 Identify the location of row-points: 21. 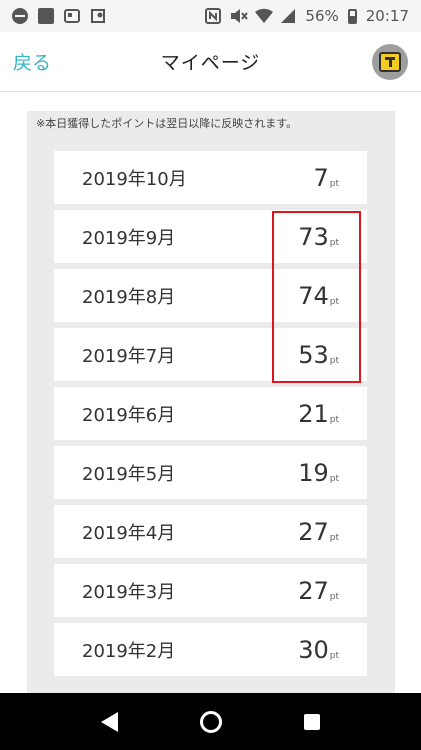
(313, 413).